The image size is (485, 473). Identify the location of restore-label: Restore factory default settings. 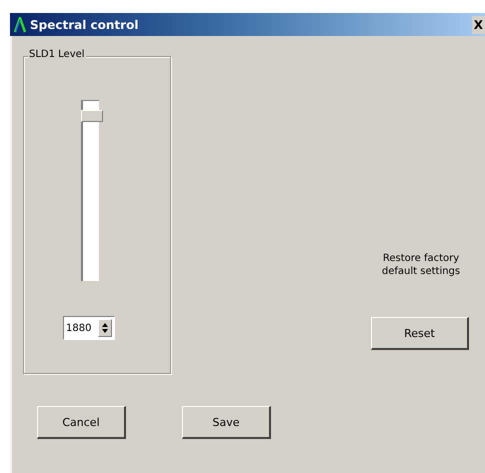
(421, 265).